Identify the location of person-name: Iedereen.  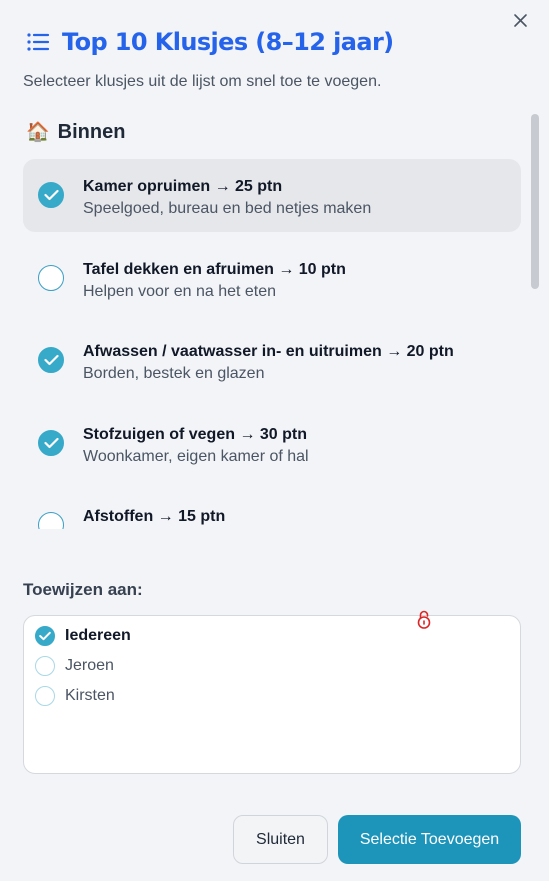
(98, 635).